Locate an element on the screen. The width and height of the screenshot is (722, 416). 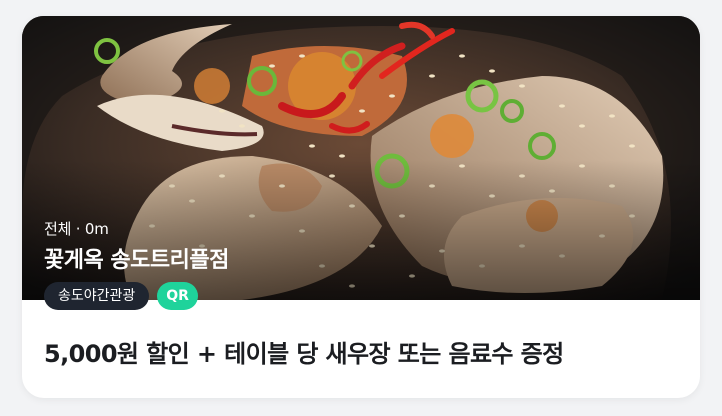
store-meta: 전체 · 0m is located at coordinates (76, 229).